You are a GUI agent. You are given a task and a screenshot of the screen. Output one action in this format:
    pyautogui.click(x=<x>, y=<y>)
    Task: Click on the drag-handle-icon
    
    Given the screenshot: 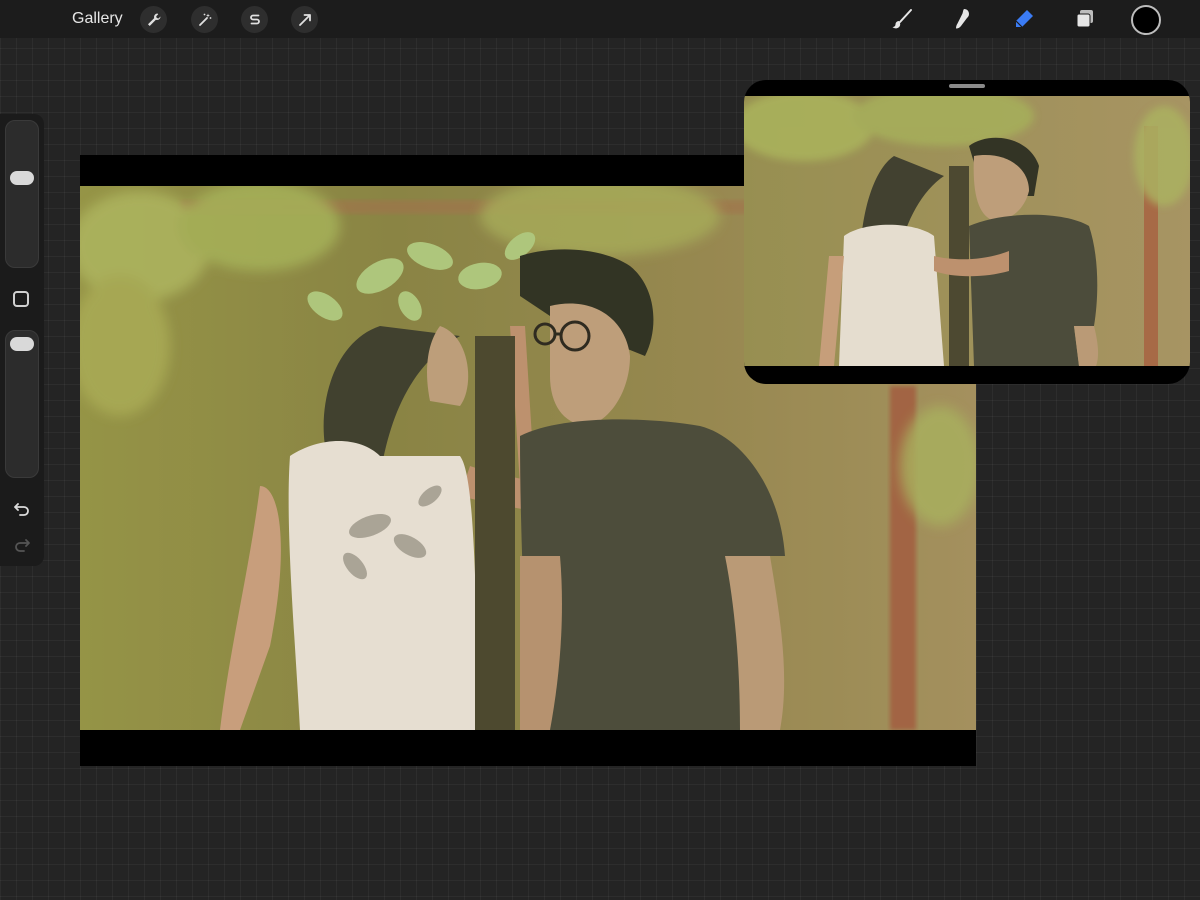 What is the action you would take?
    pyautogui.click(x=967, y=86)
    